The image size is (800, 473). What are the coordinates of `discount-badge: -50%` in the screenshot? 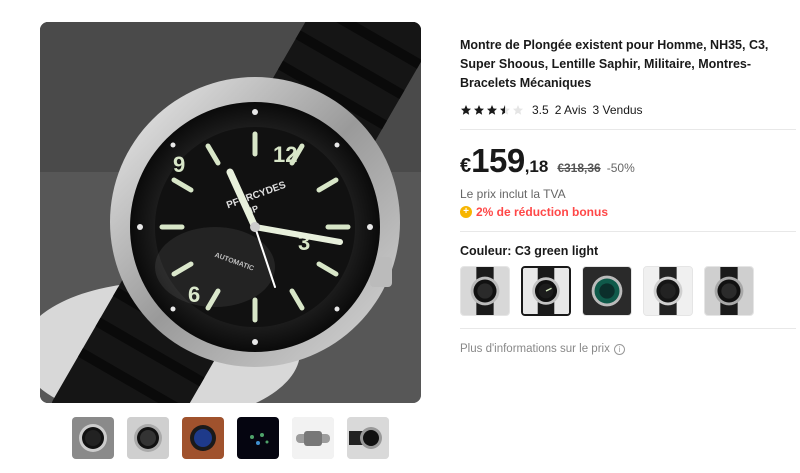 It's located at (620, 168).